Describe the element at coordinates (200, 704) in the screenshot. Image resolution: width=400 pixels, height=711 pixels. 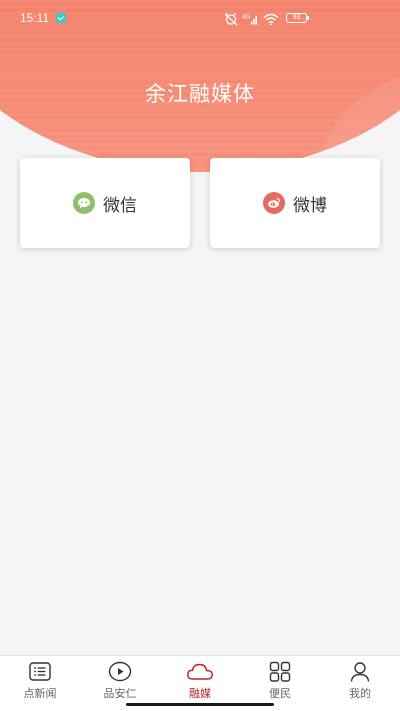
I see `home-indicator` at that location.